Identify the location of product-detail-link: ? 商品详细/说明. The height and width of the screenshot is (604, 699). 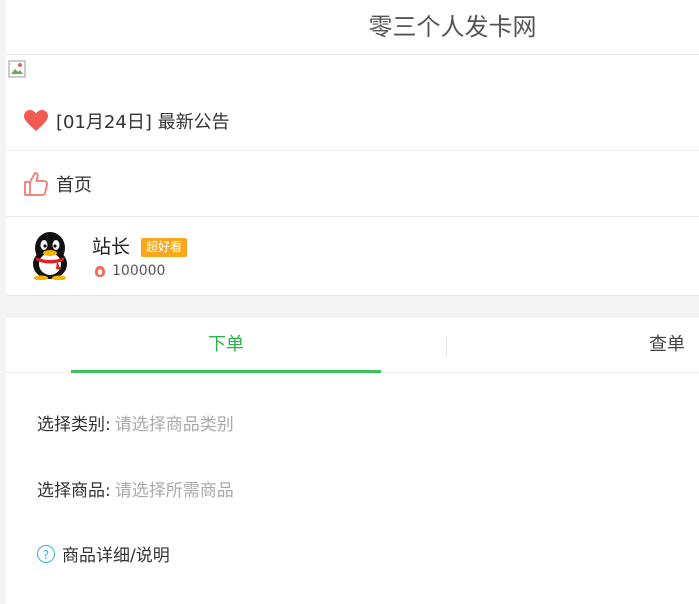
(103, 553).